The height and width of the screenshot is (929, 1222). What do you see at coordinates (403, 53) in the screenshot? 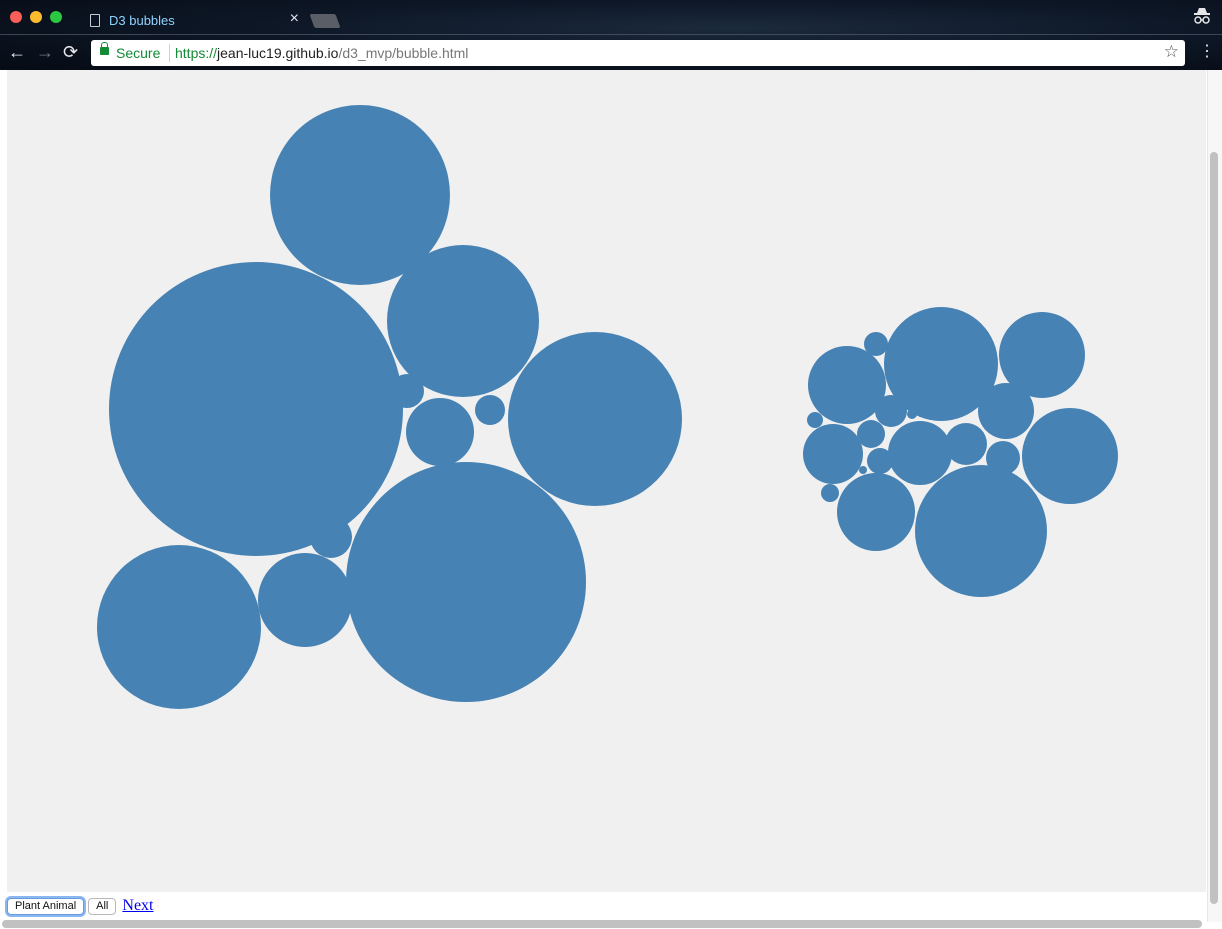
I see `url-path: /d3_mvp/bubble.html` at bounding box center [403, 53].